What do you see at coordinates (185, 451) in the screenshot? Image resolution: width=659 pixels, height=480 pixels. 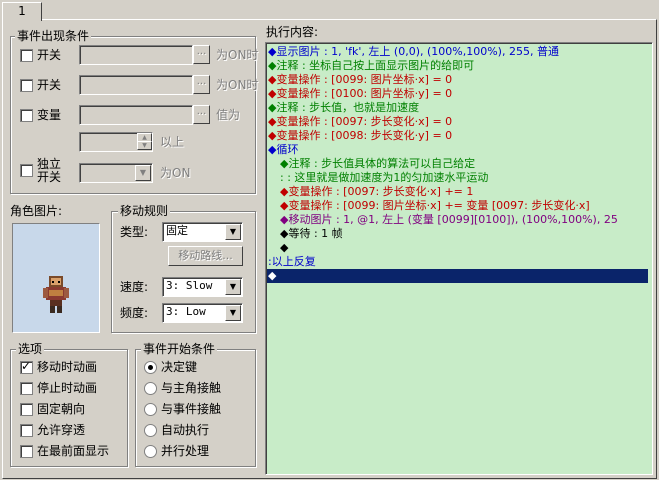 I see `trigger-label: 并行处理` at bounding box center [185, 451].